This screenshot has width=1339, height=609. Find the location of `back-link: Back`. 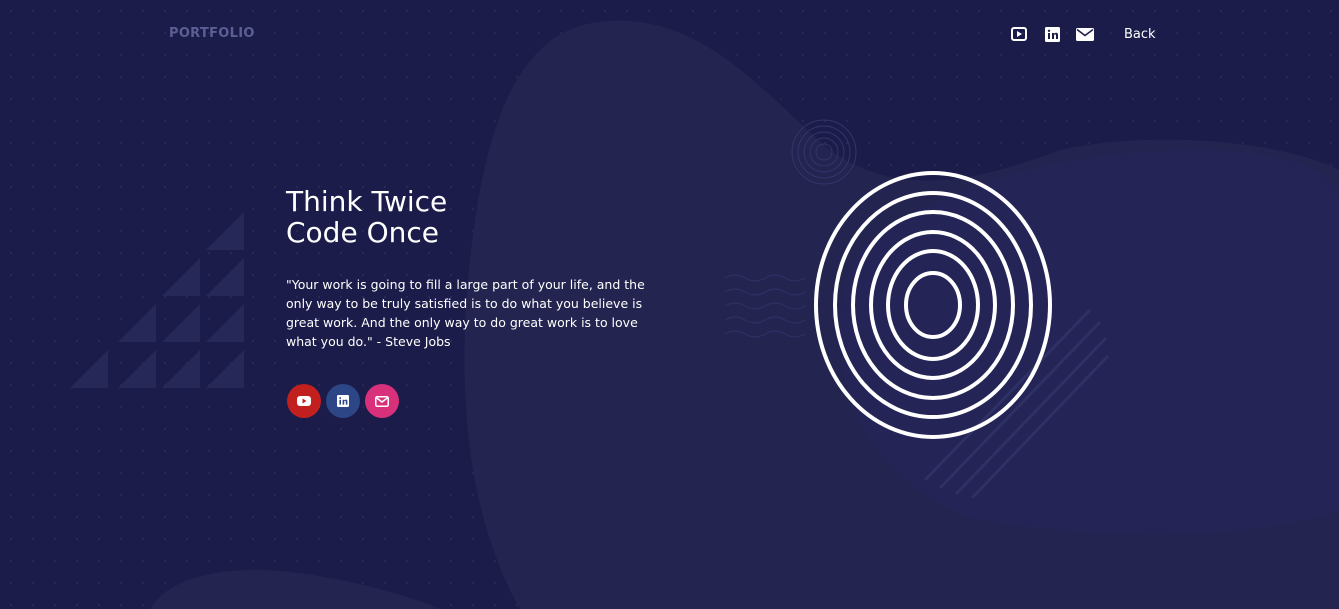

back-link: Back is located at coordinates (1140, 34).